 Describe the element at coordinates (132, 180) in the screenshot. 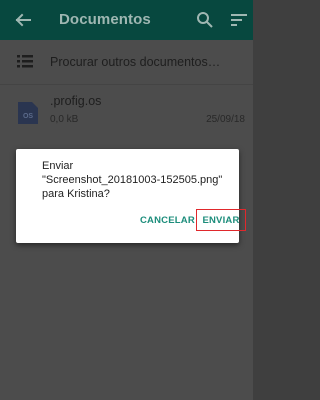

I see `dialog-message-line: "Screenshot_20181003-152505.png"` at that location.